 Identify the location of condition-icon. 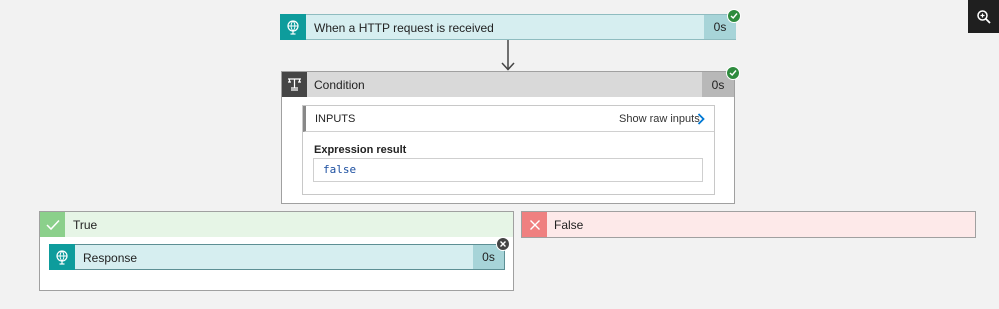
(294, 84).